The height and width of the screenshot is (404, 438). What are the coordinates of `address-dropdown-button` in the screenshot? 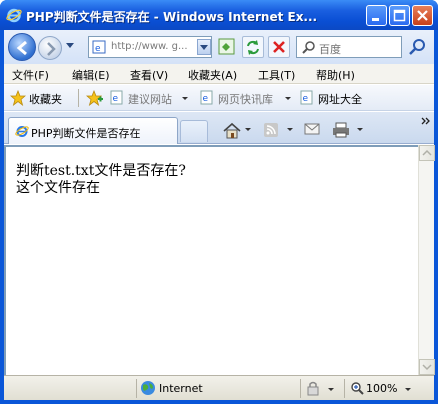 It's located at (204, 47).